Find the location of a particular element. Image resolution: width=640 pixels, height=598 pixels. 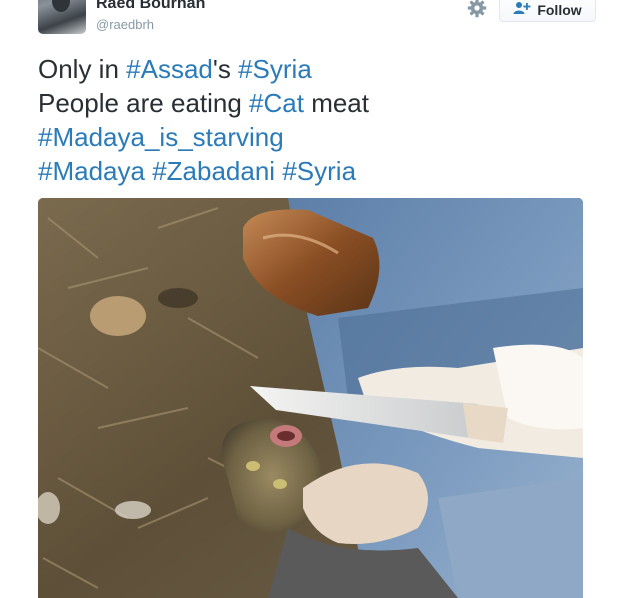

text-segment: People are eating is located at coordinates (144, 103).